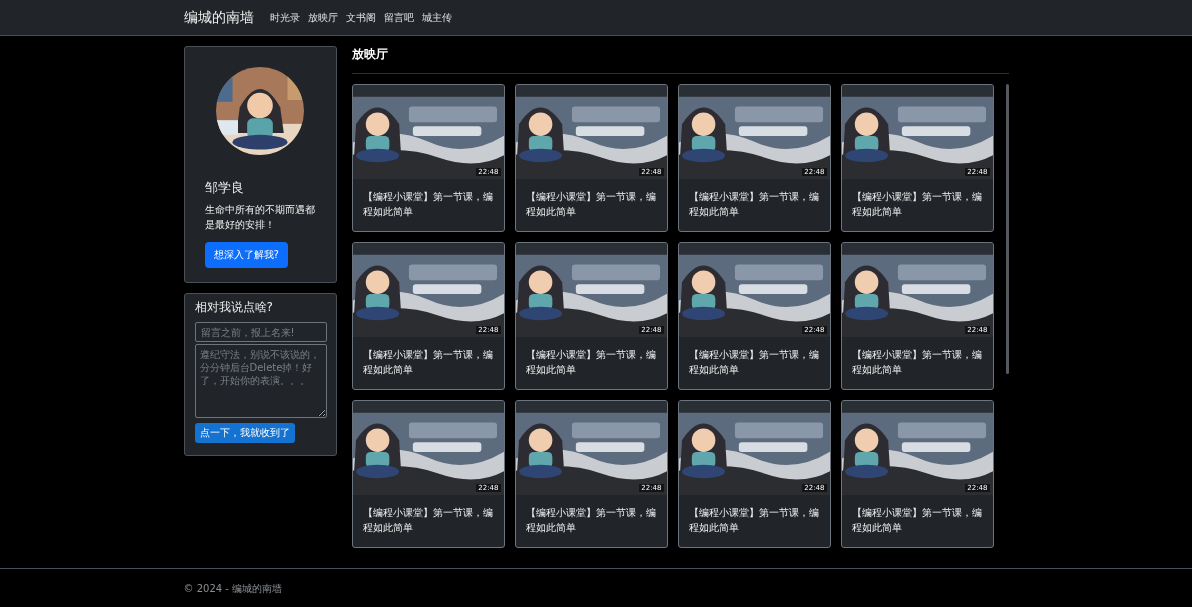  Describe the element at coordinates (398, 17) in the screenshot. I see `nav-link: 留言吧` at that location.